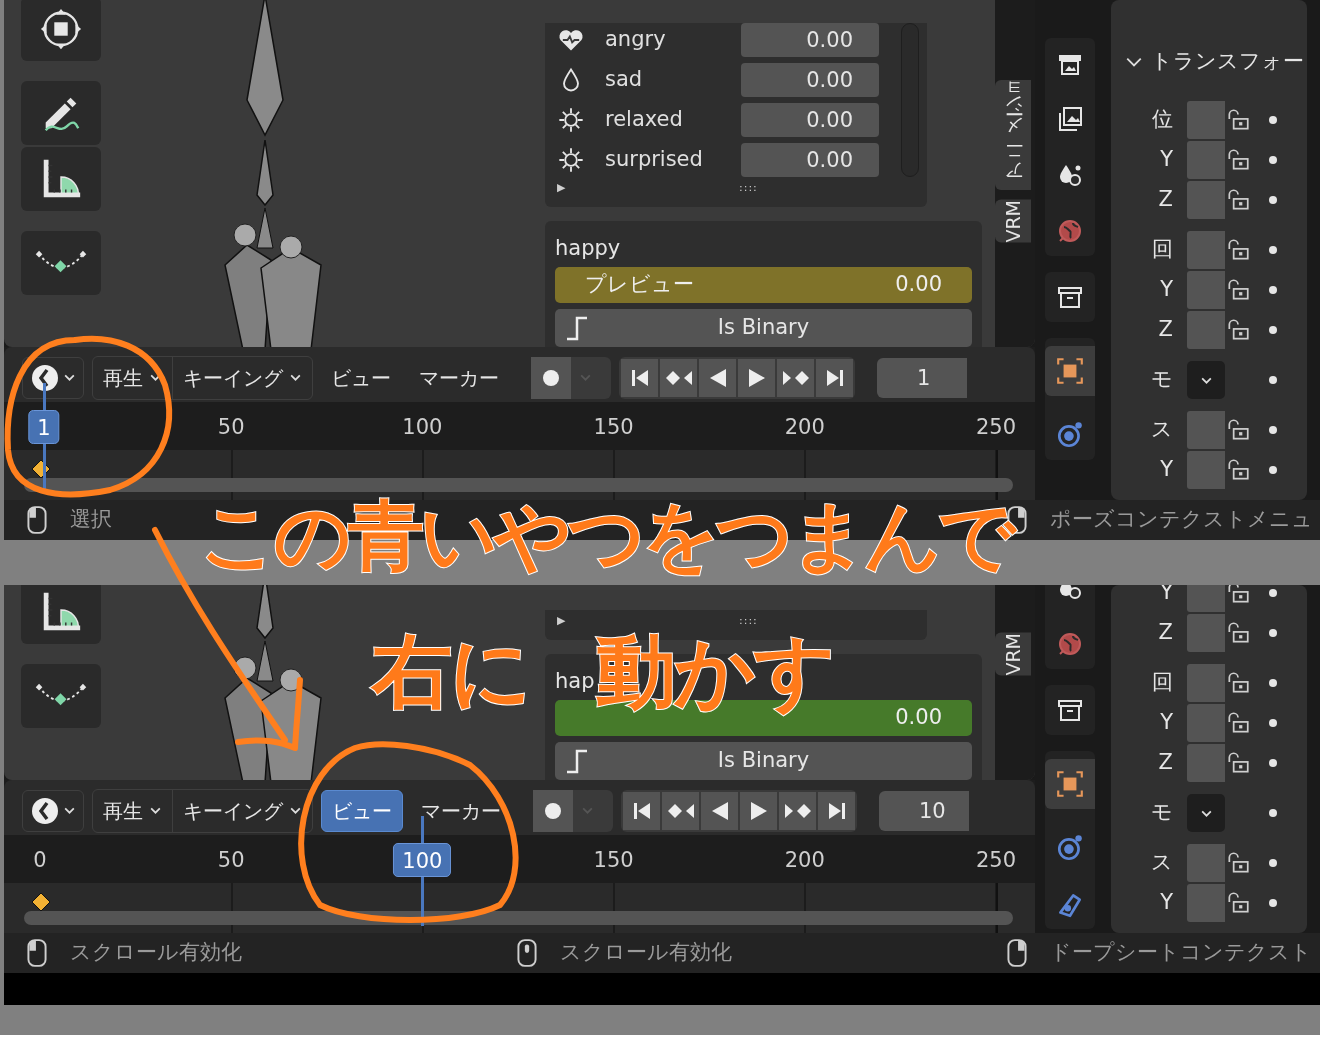  What do you see at coordinates (1162, 813) in the screenshot?
I see `row-label: モ` at bounding box center [1162, 813].